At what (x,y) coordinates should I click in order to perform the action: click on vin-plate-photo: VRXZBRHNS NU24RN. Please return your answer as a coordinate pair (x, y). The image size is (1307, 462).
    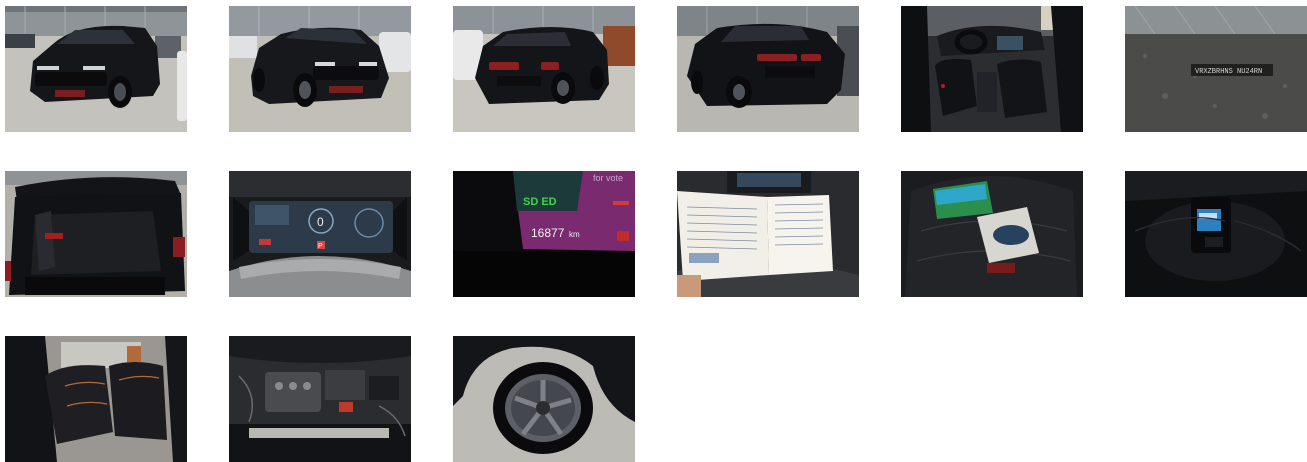
    Looking at the image, I should click on (1216, 69).